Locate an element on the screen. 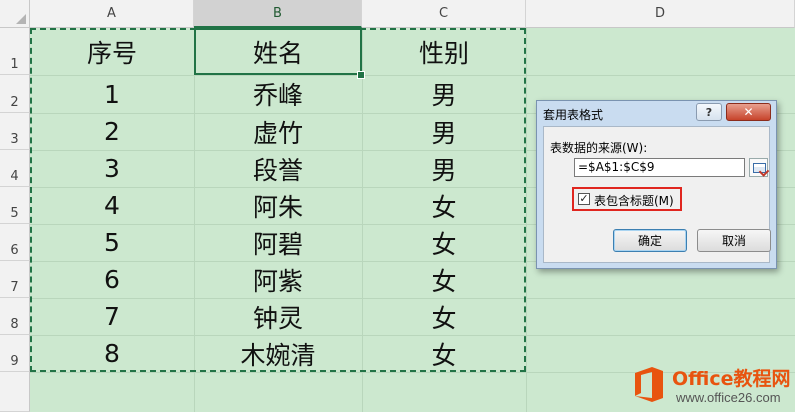 This screenshot has width=795, height=412. active-cell-border is located at coordinates (278, 51).